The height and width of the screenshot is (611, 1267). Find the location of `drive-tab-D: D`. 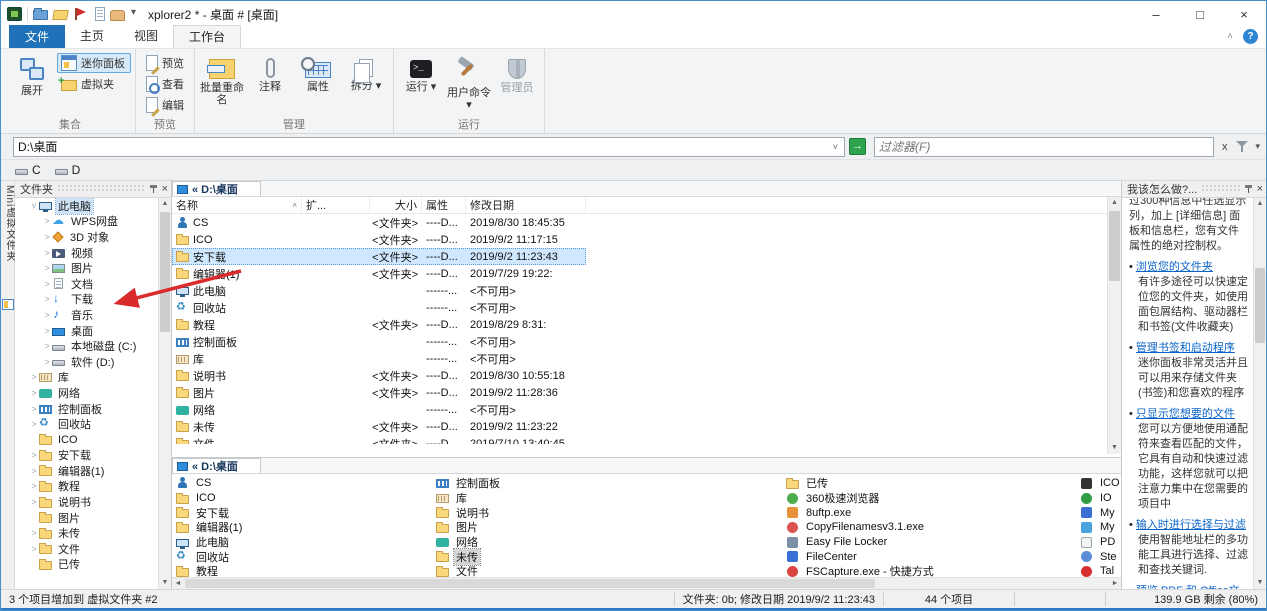

drive-tab-D: D is located at coordinates (67, 170).